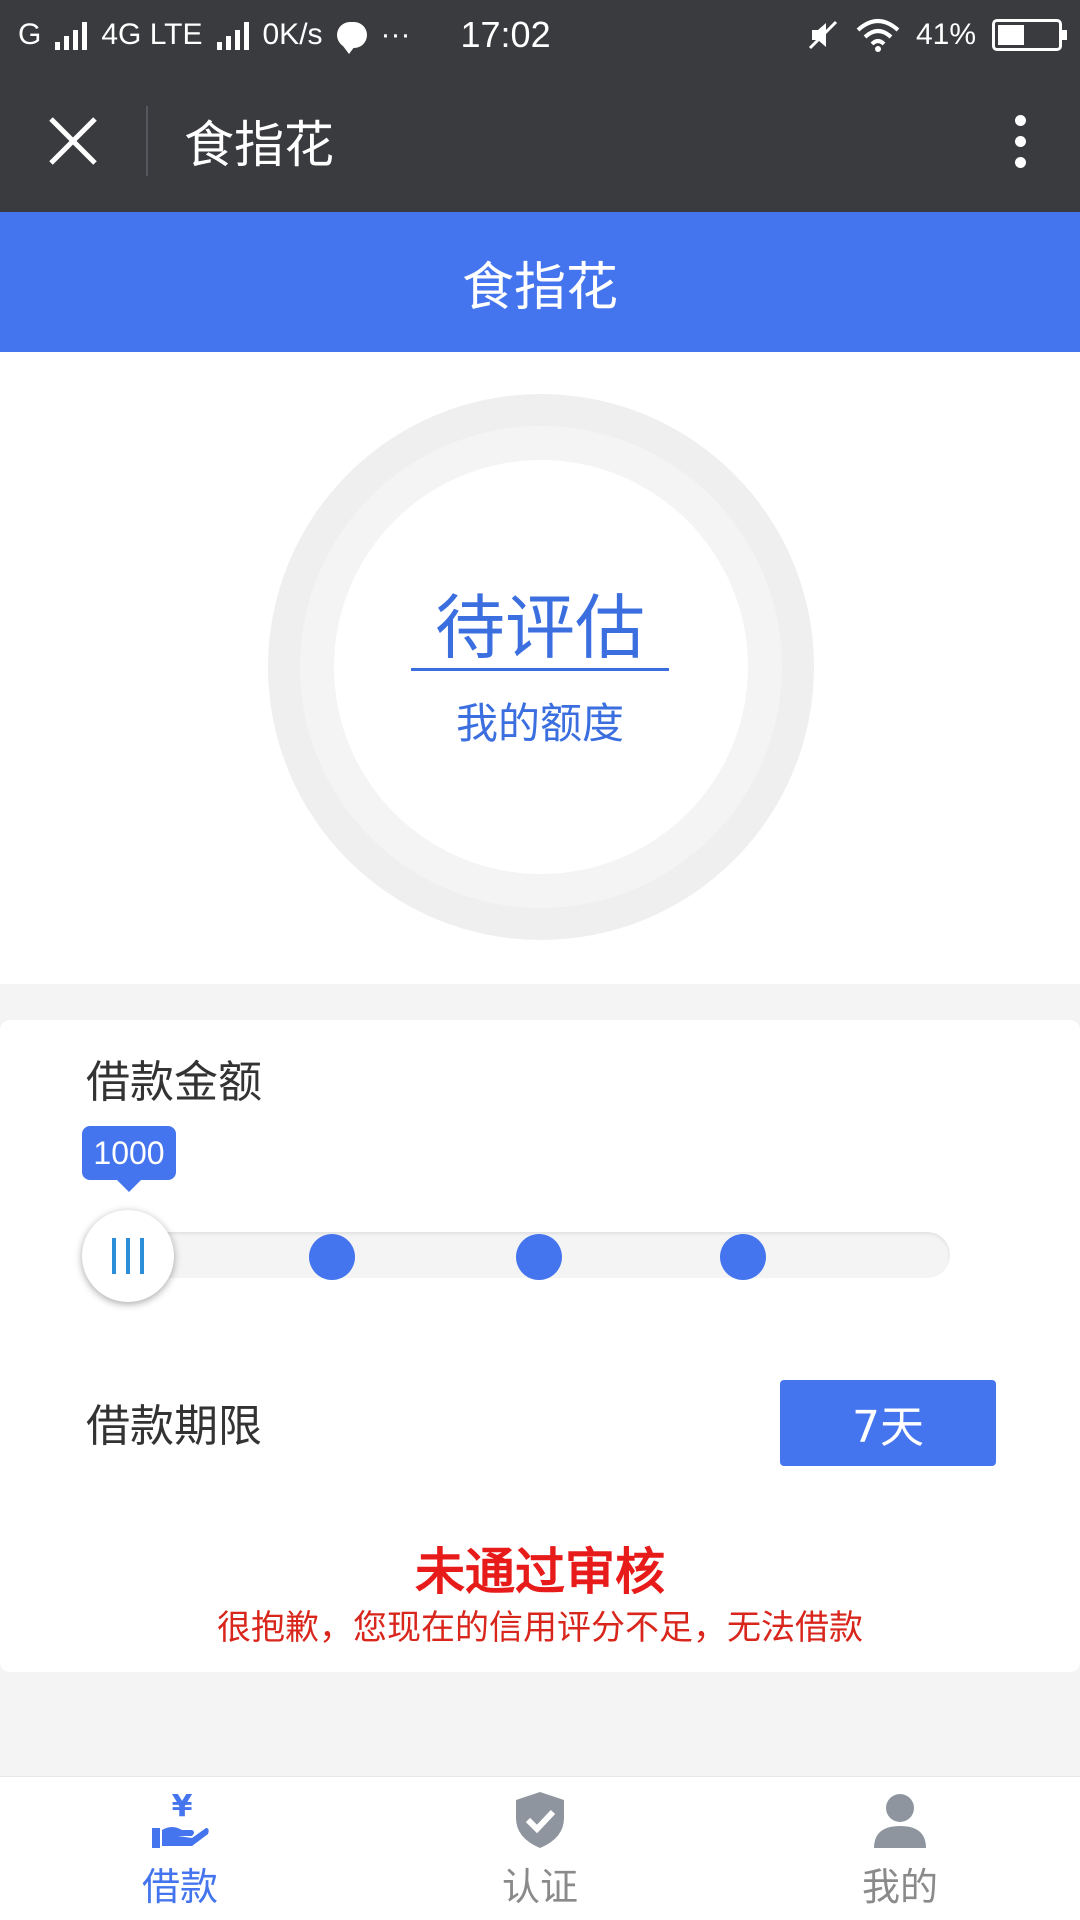  Describe the element at coordinates (71, 35) in the screenshot. I see `signal-icon` at that location.